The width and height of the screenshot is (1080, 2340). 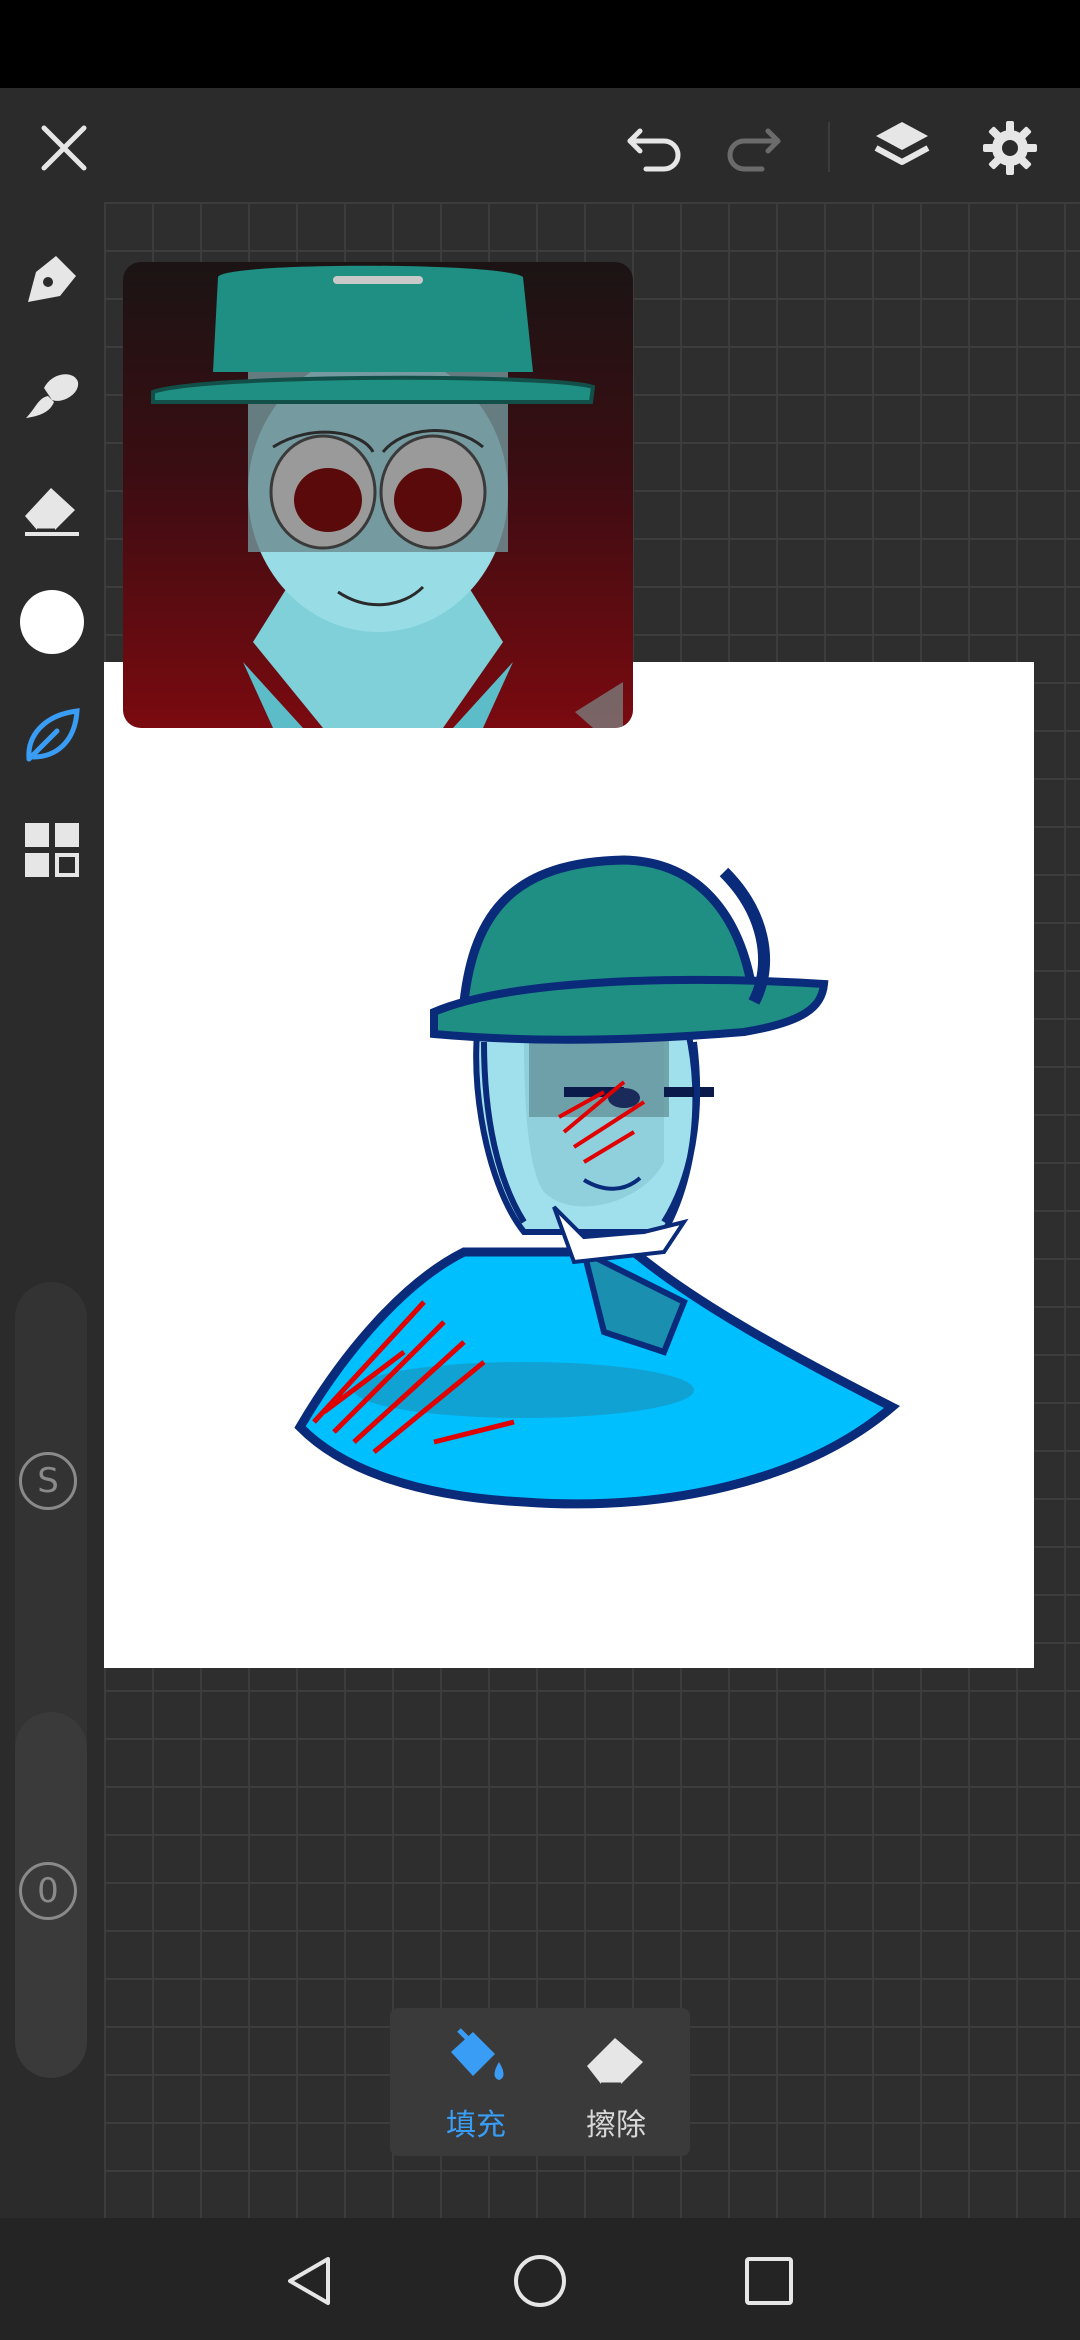 I want to click on recents-button, so click(x=769, y=2281).